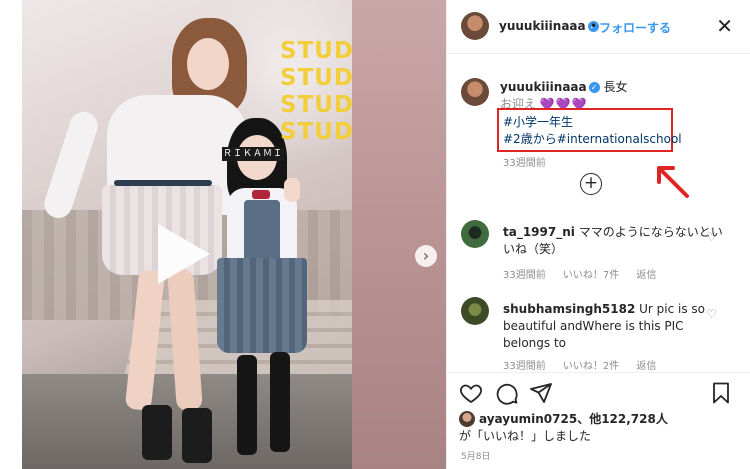 Image resolution: width=750 pixels, height=469 pixels. Describe the element at coordinates (541, 393) in the screenshot. I see `share-icon` at that location.